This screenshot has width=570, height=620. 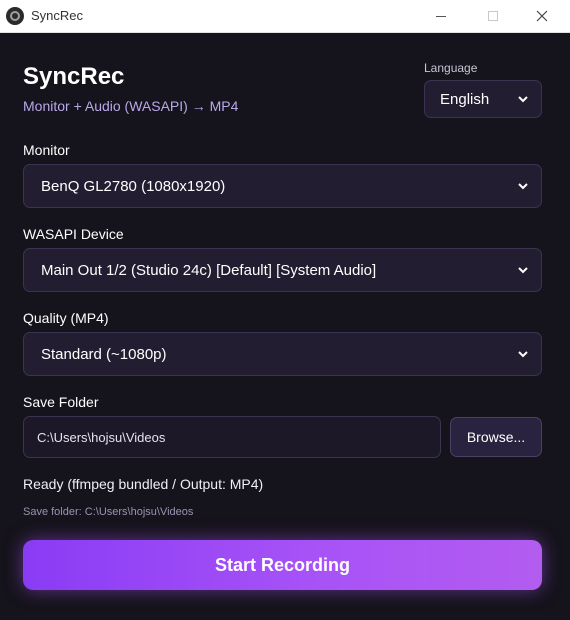 I want to click on language-select-value: English, so click(x=465, y=99).